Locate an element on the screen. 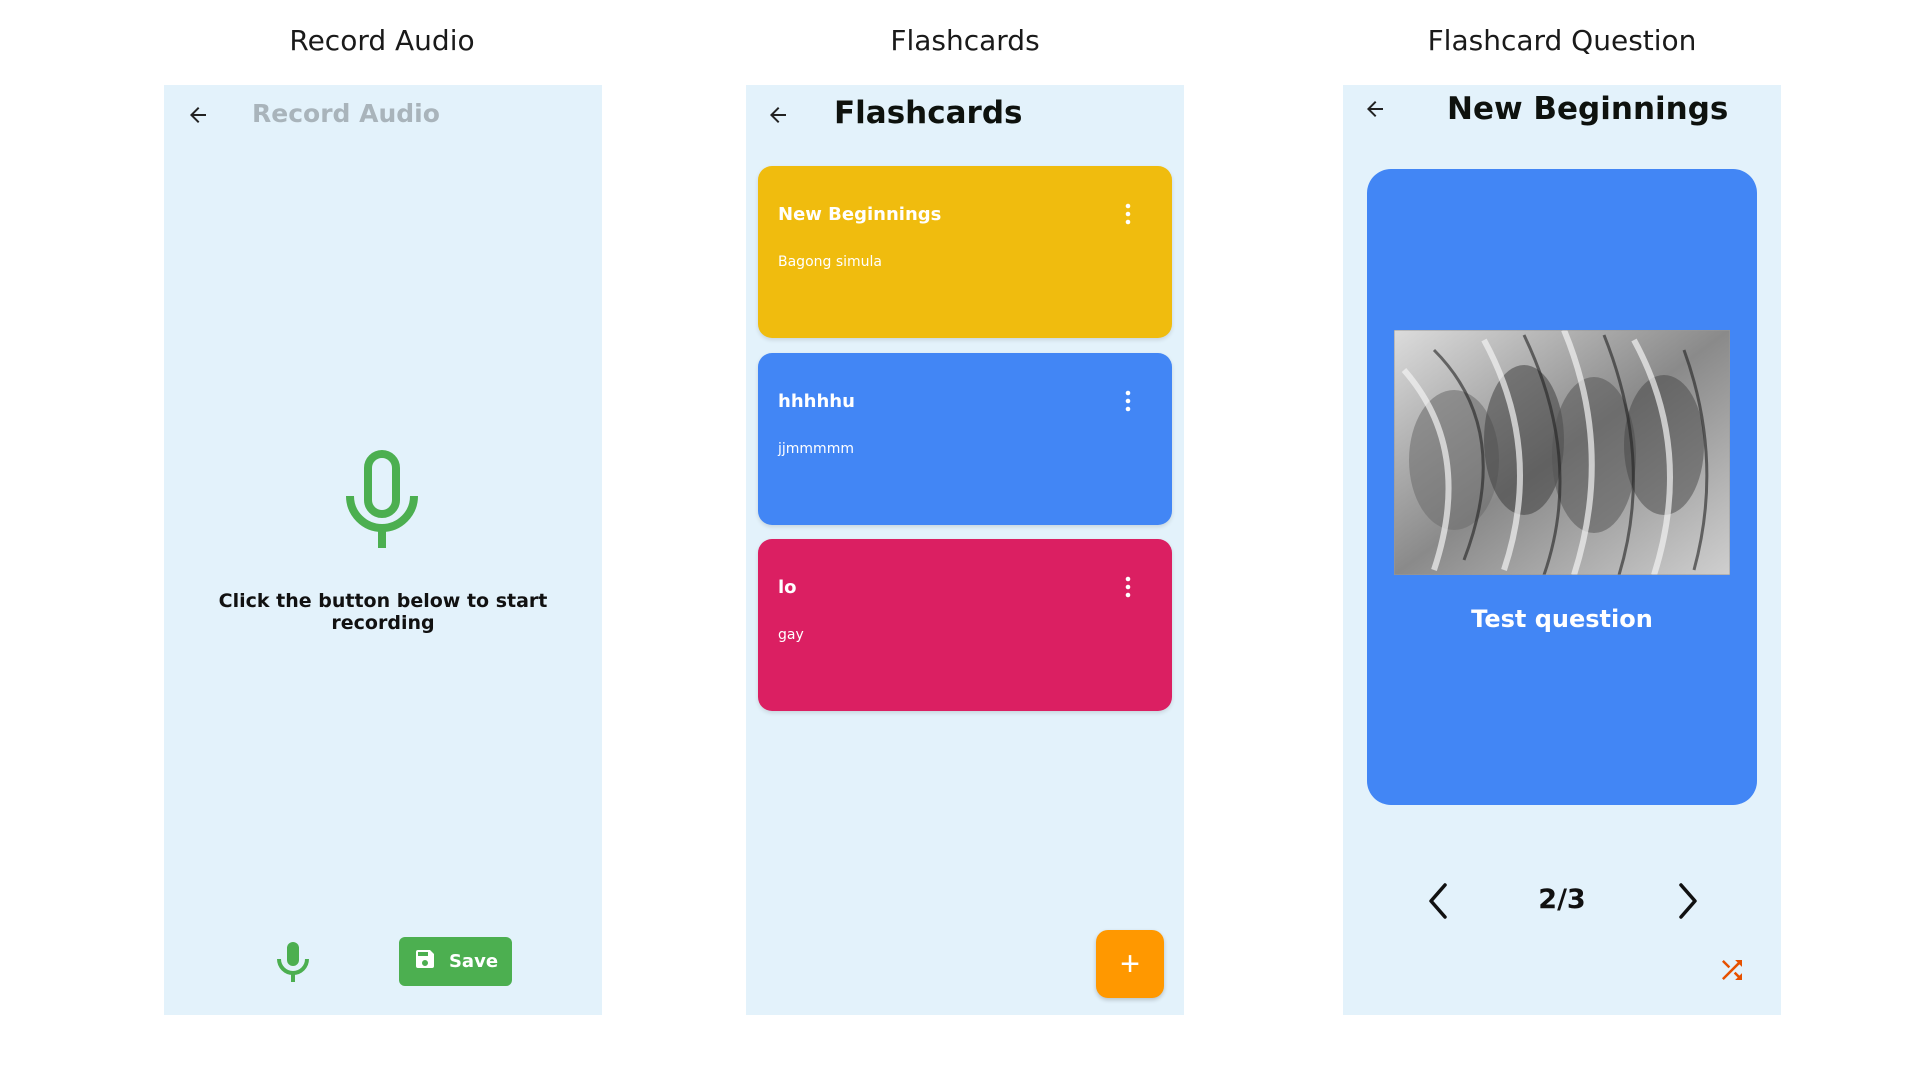 The width and height of the screenshot is (1920, 1080). page-title: New Beginnings is located at coordinates (1588, 109).